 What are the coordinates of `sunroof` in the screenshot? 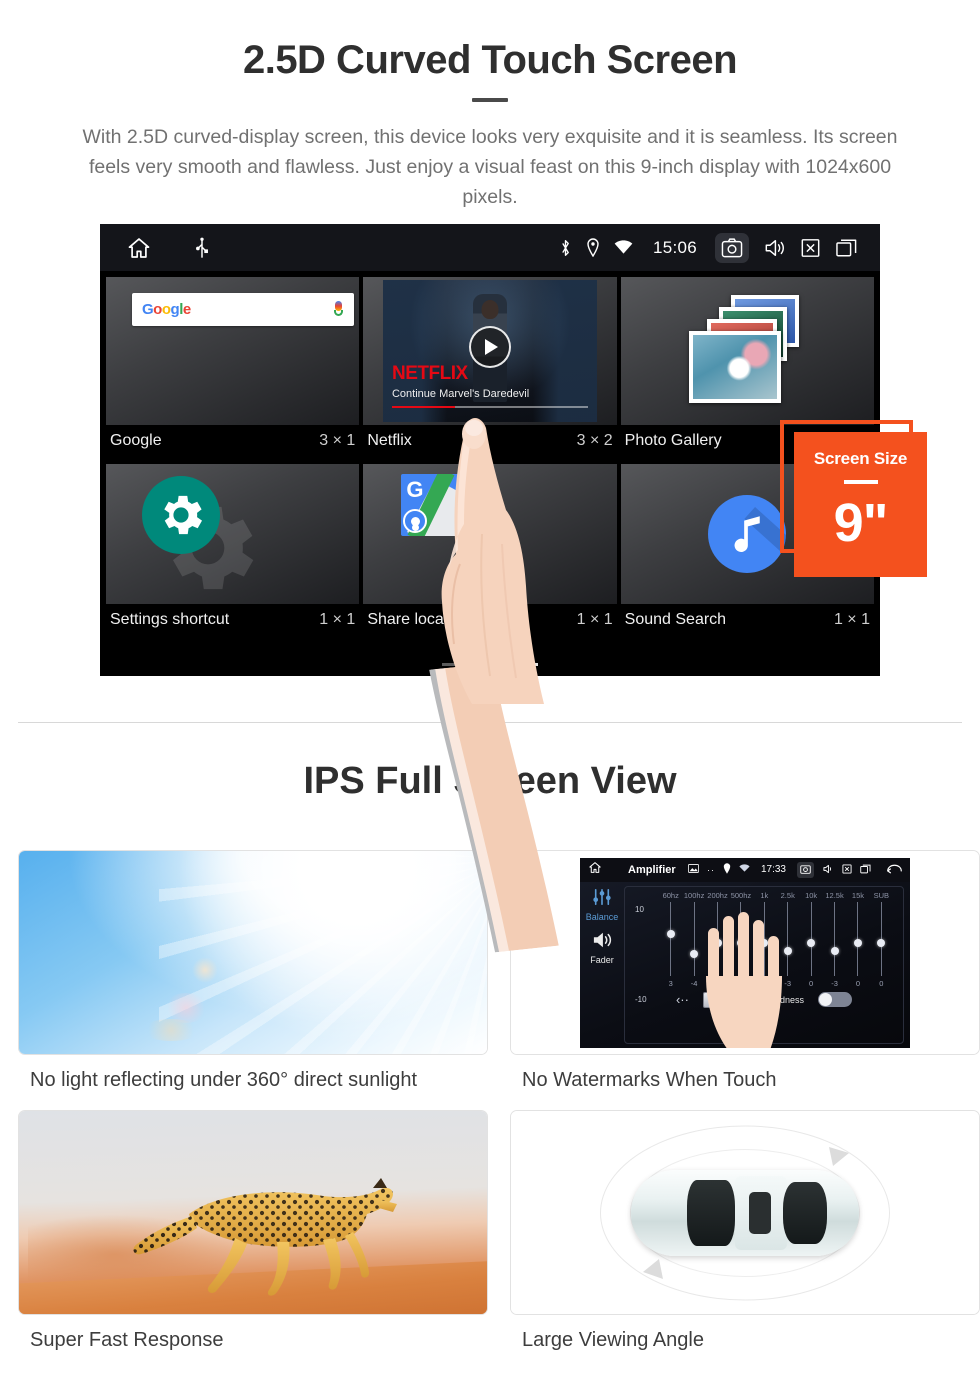 It's located at (760, 1212).